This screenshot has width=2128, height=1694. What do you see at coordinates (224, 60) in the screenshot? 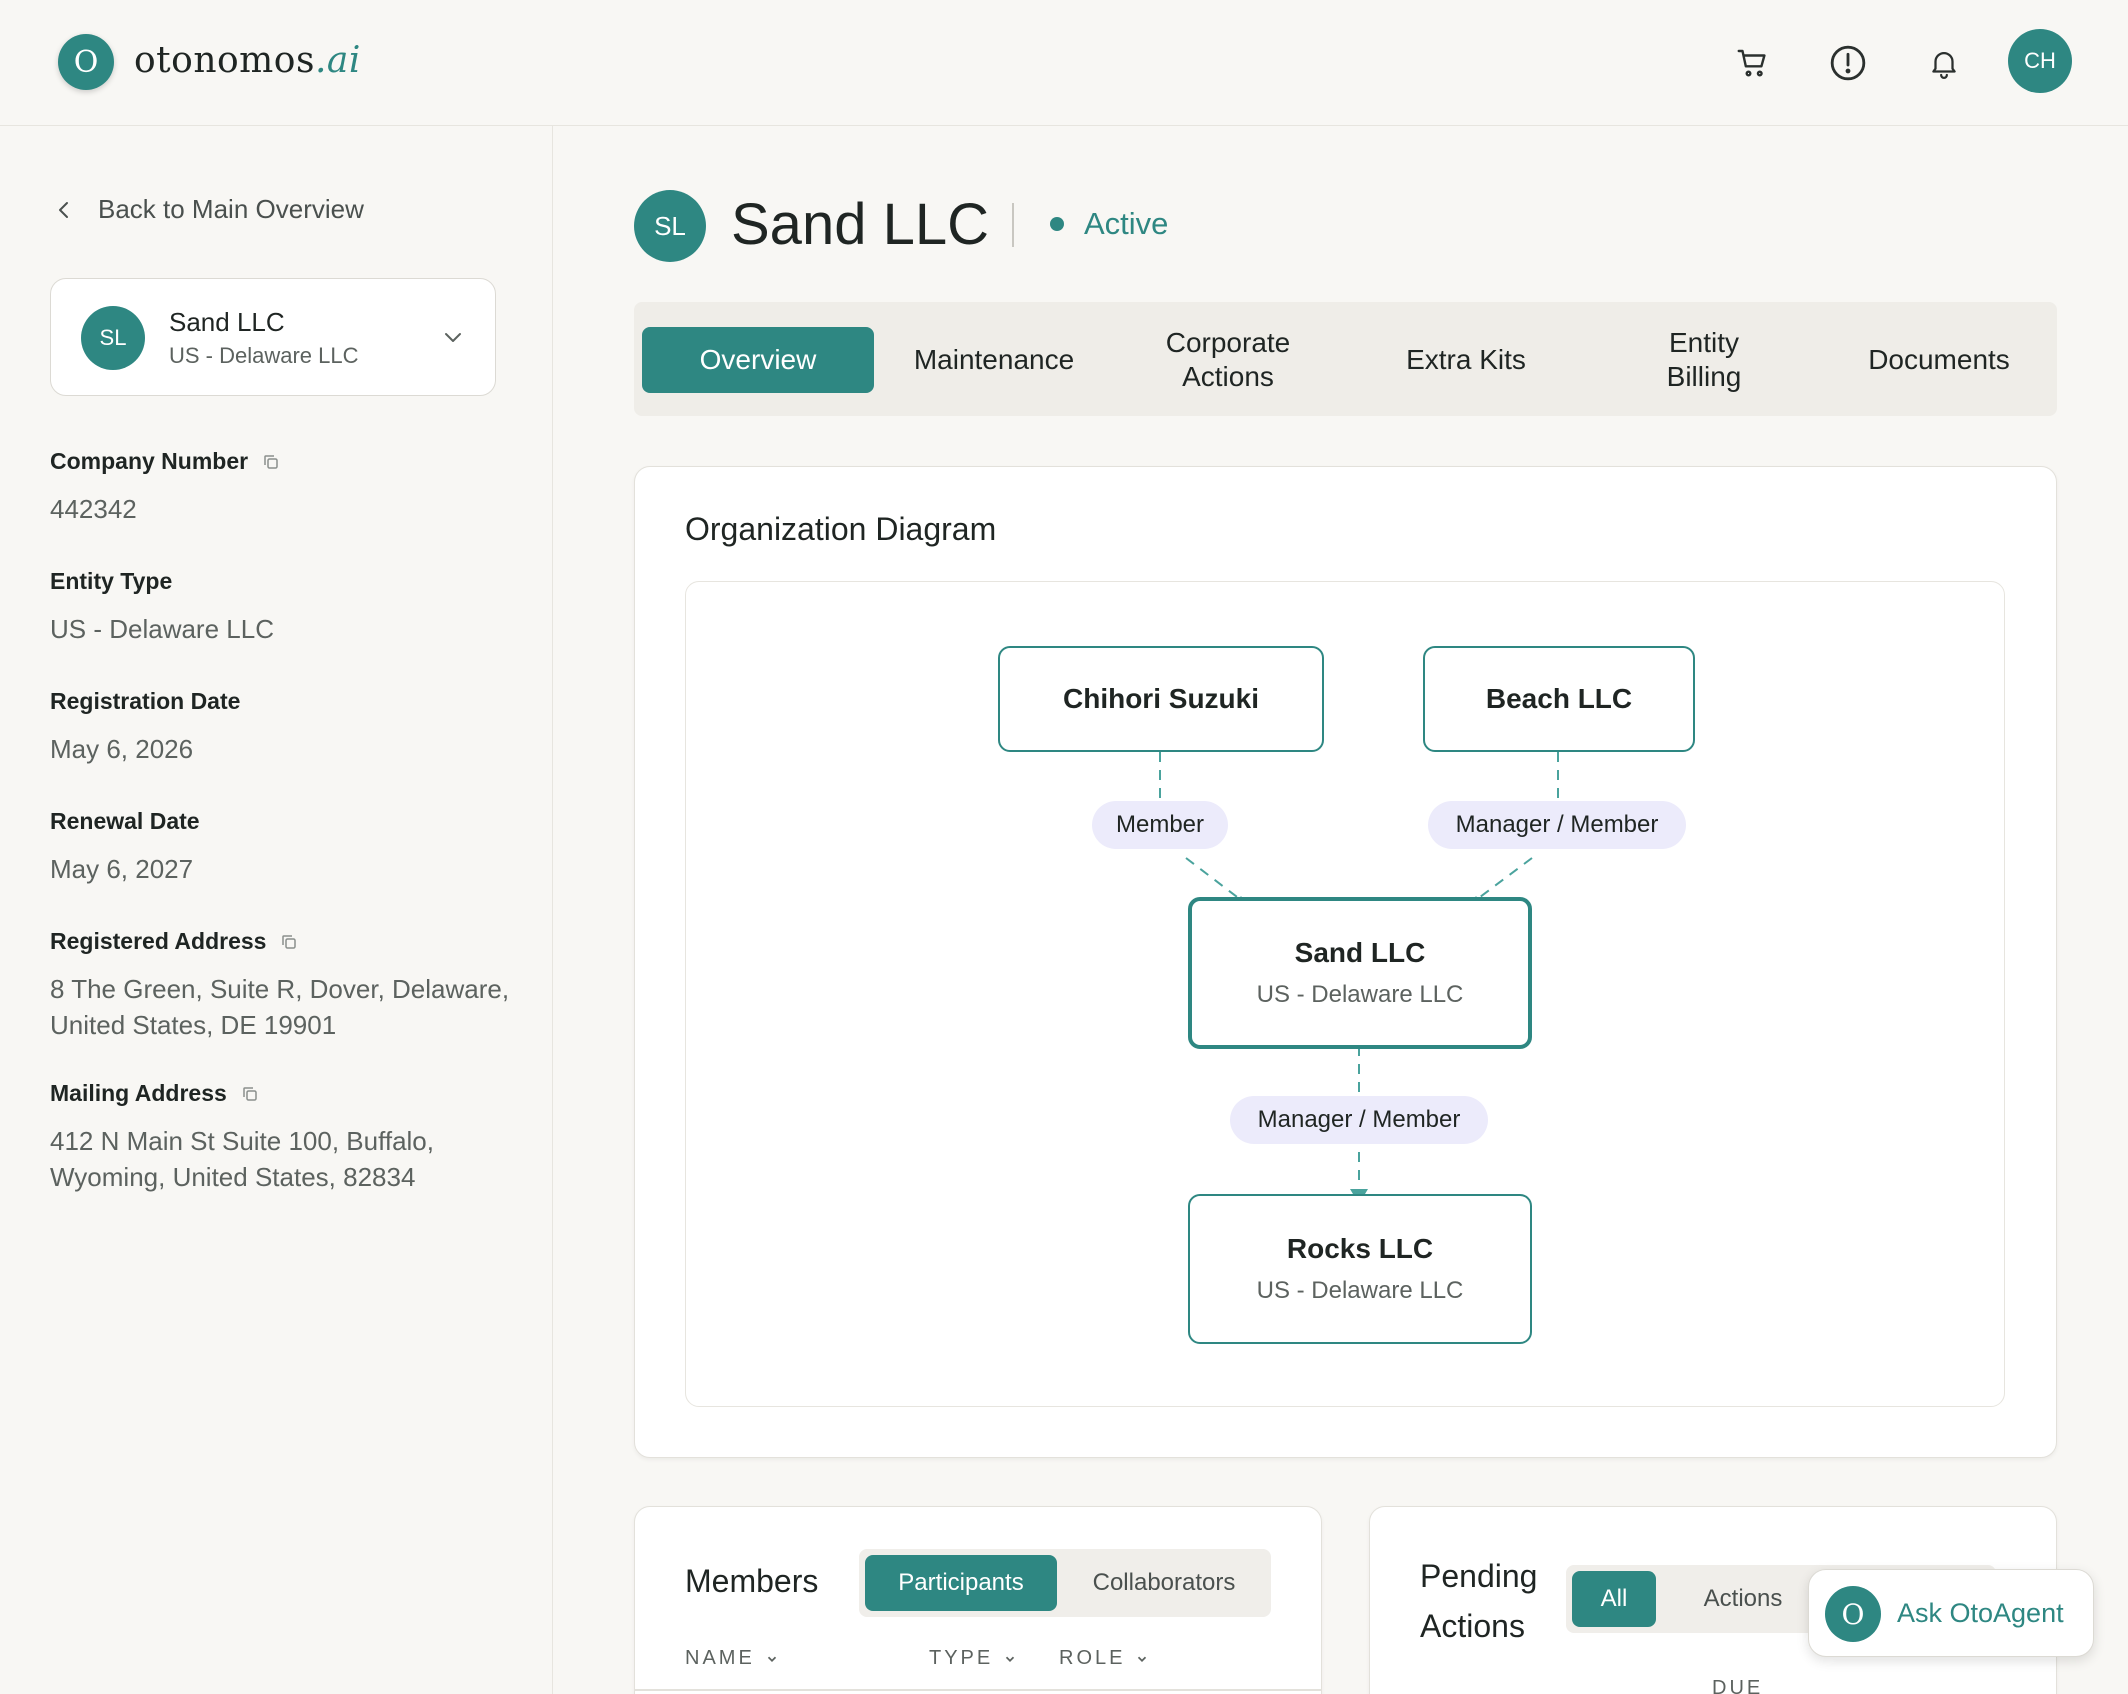
I see `brand-name: otonomos` at bounding box center [224, 60].